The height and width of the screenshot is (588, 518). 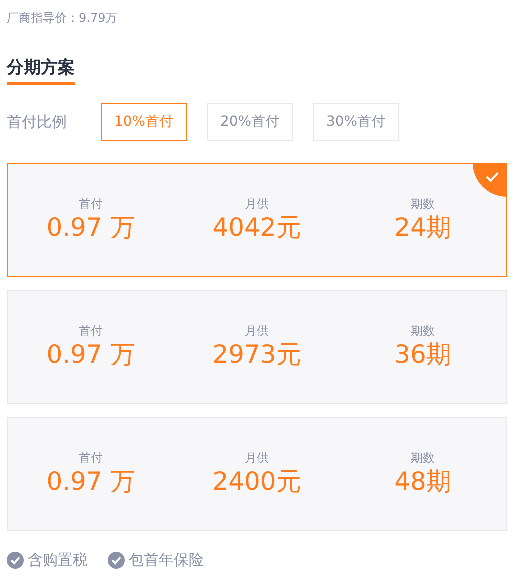 What do you see at coordinates (250, 122) in the screenshot?
I see `down-payment-option: 20%首付` at bounding box center [250, 122].